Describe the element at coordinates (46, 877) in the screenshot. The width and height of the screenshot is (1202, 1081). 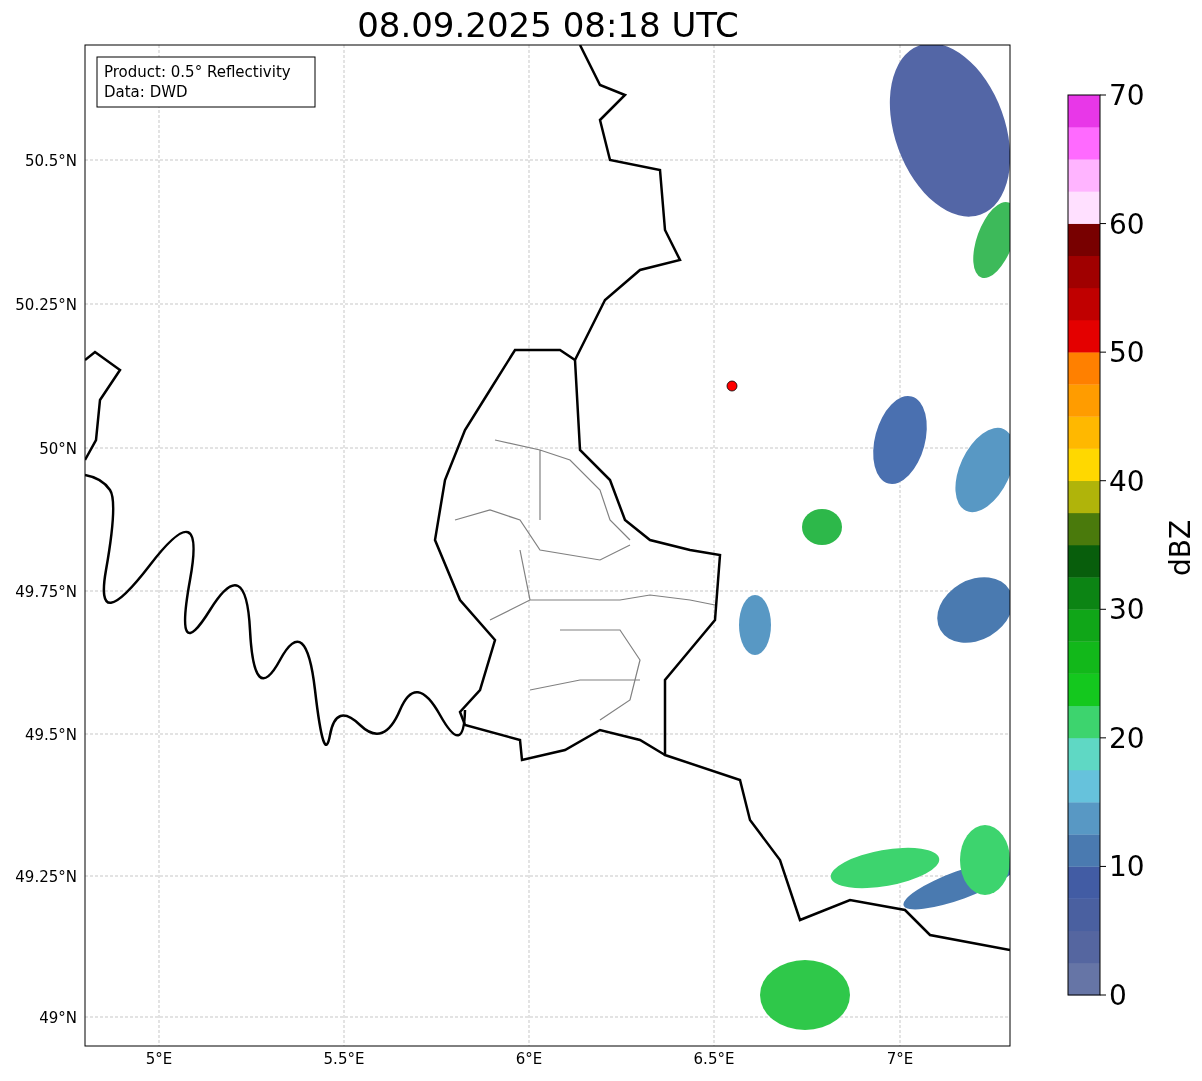
I see `latitude-label: 49.25°N` at that location.